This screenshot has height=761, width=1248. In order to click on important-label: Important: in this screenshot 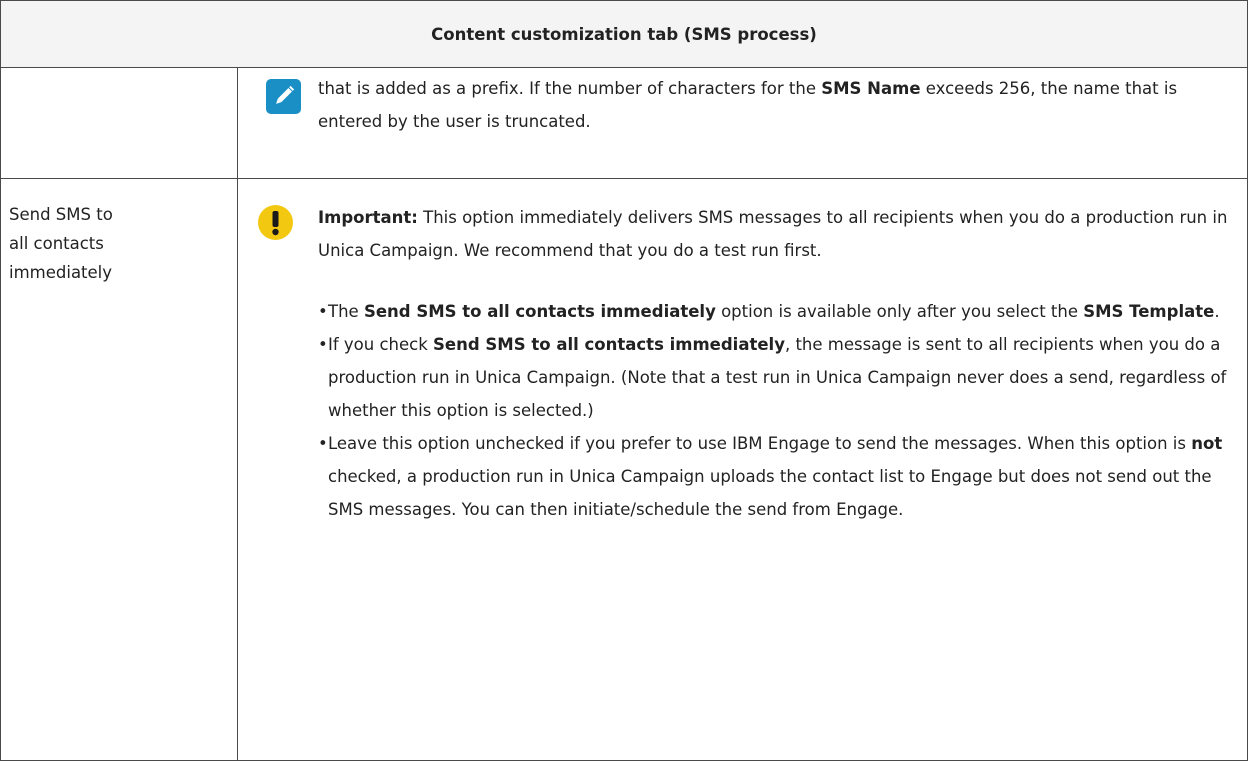, I will do `click(368, 217)`.